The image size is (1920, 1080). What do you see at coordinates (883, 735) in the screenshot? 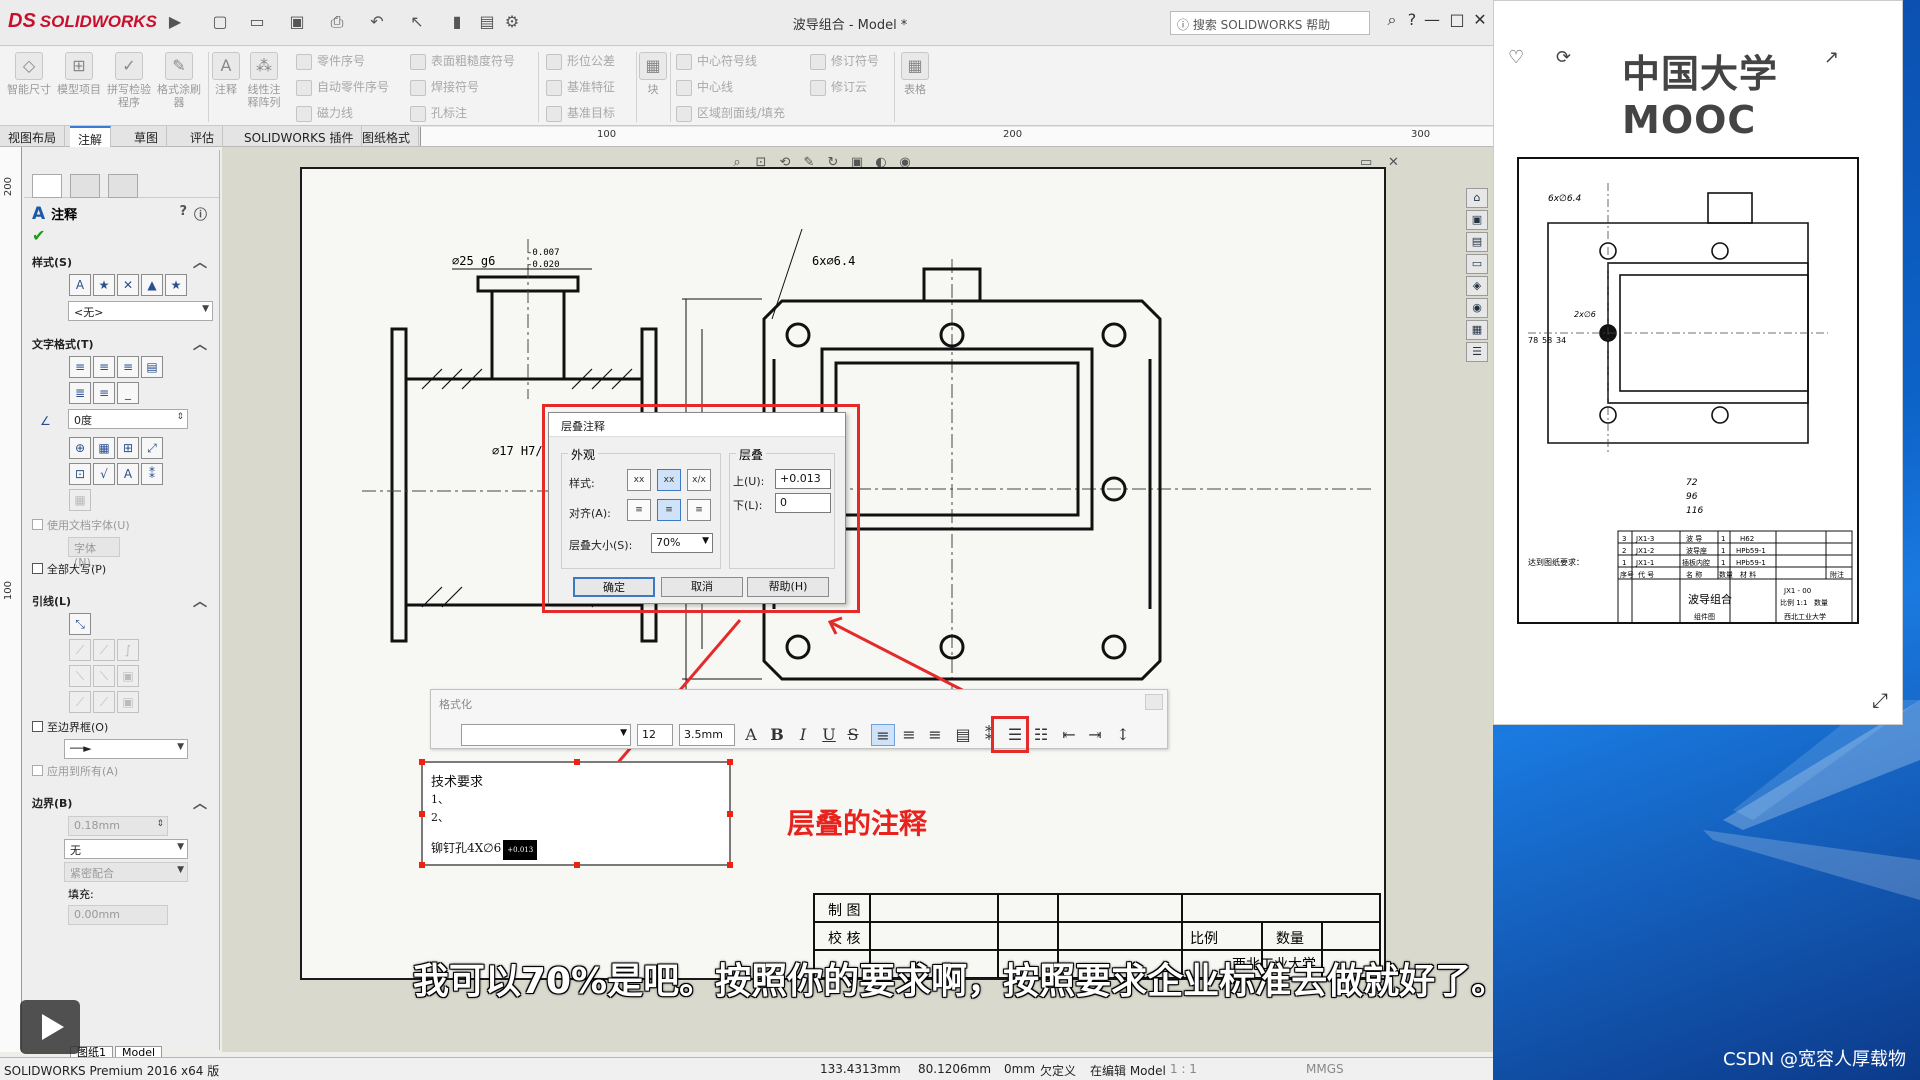
I see `align-left-icon: ≡` at bounding box center [883, 735].